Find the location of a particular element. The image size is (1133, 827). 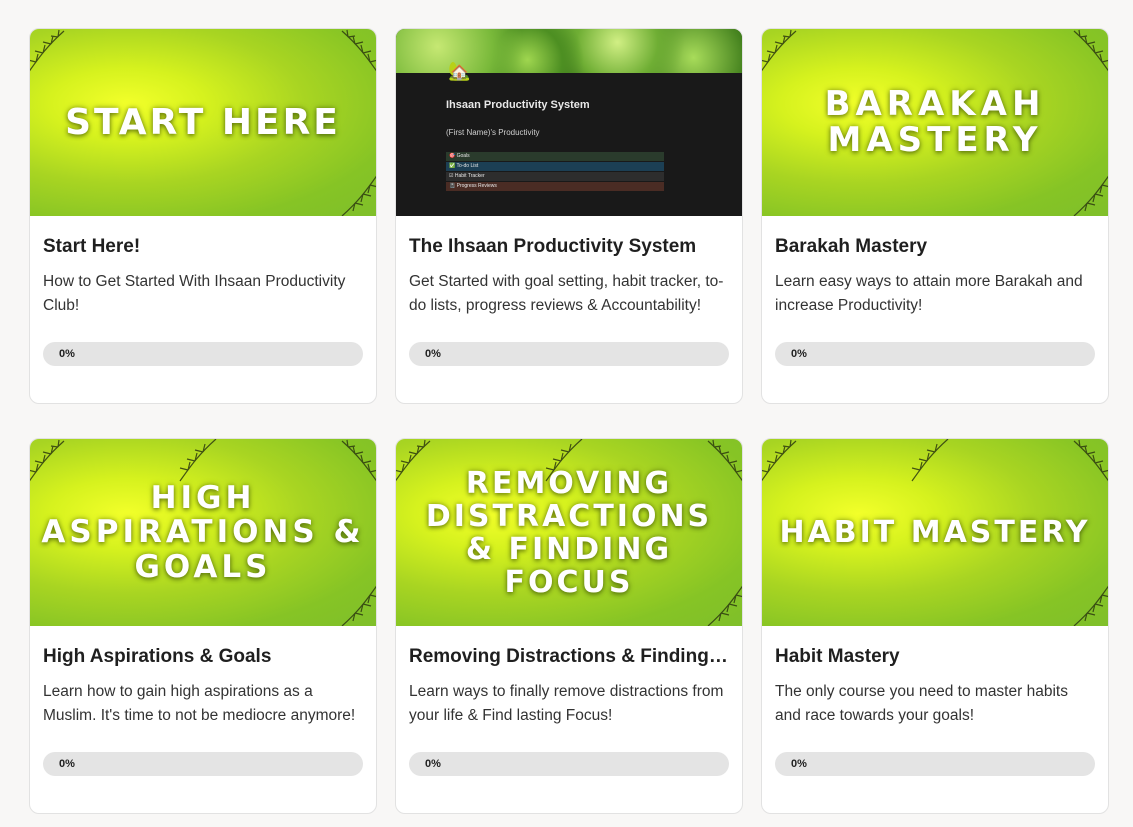

checkbox-icon: ✅ is located at coordinates (452, 166).